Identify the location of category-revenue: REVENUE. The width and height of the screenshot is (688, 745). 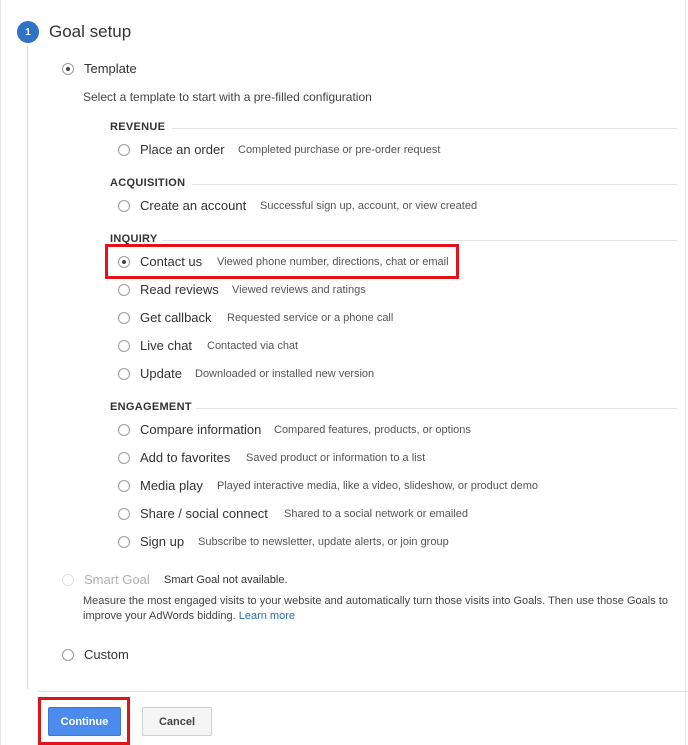
(138, 127).